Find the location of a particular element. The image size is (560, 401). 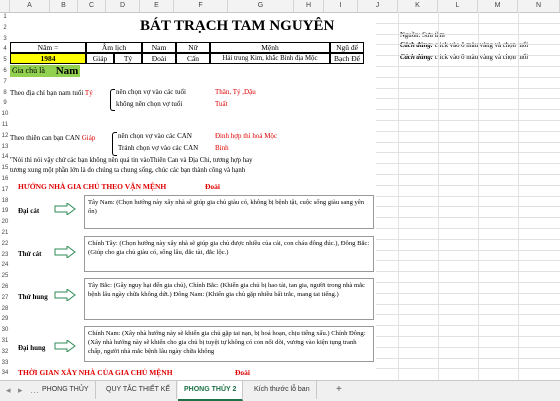

khong-nen-tuoi: không nên chọn vợ tuổi is located at coordinates (149, 104).